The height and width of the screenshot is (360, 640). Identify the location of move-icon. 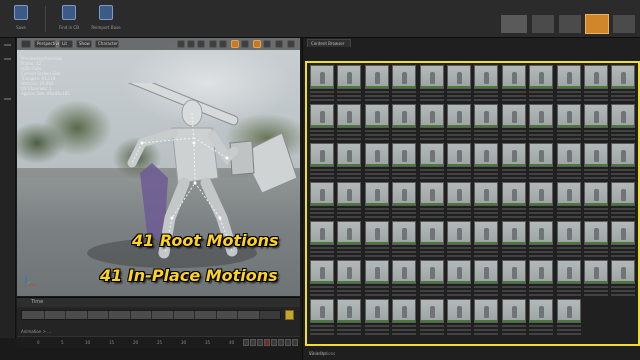
(181, 44).